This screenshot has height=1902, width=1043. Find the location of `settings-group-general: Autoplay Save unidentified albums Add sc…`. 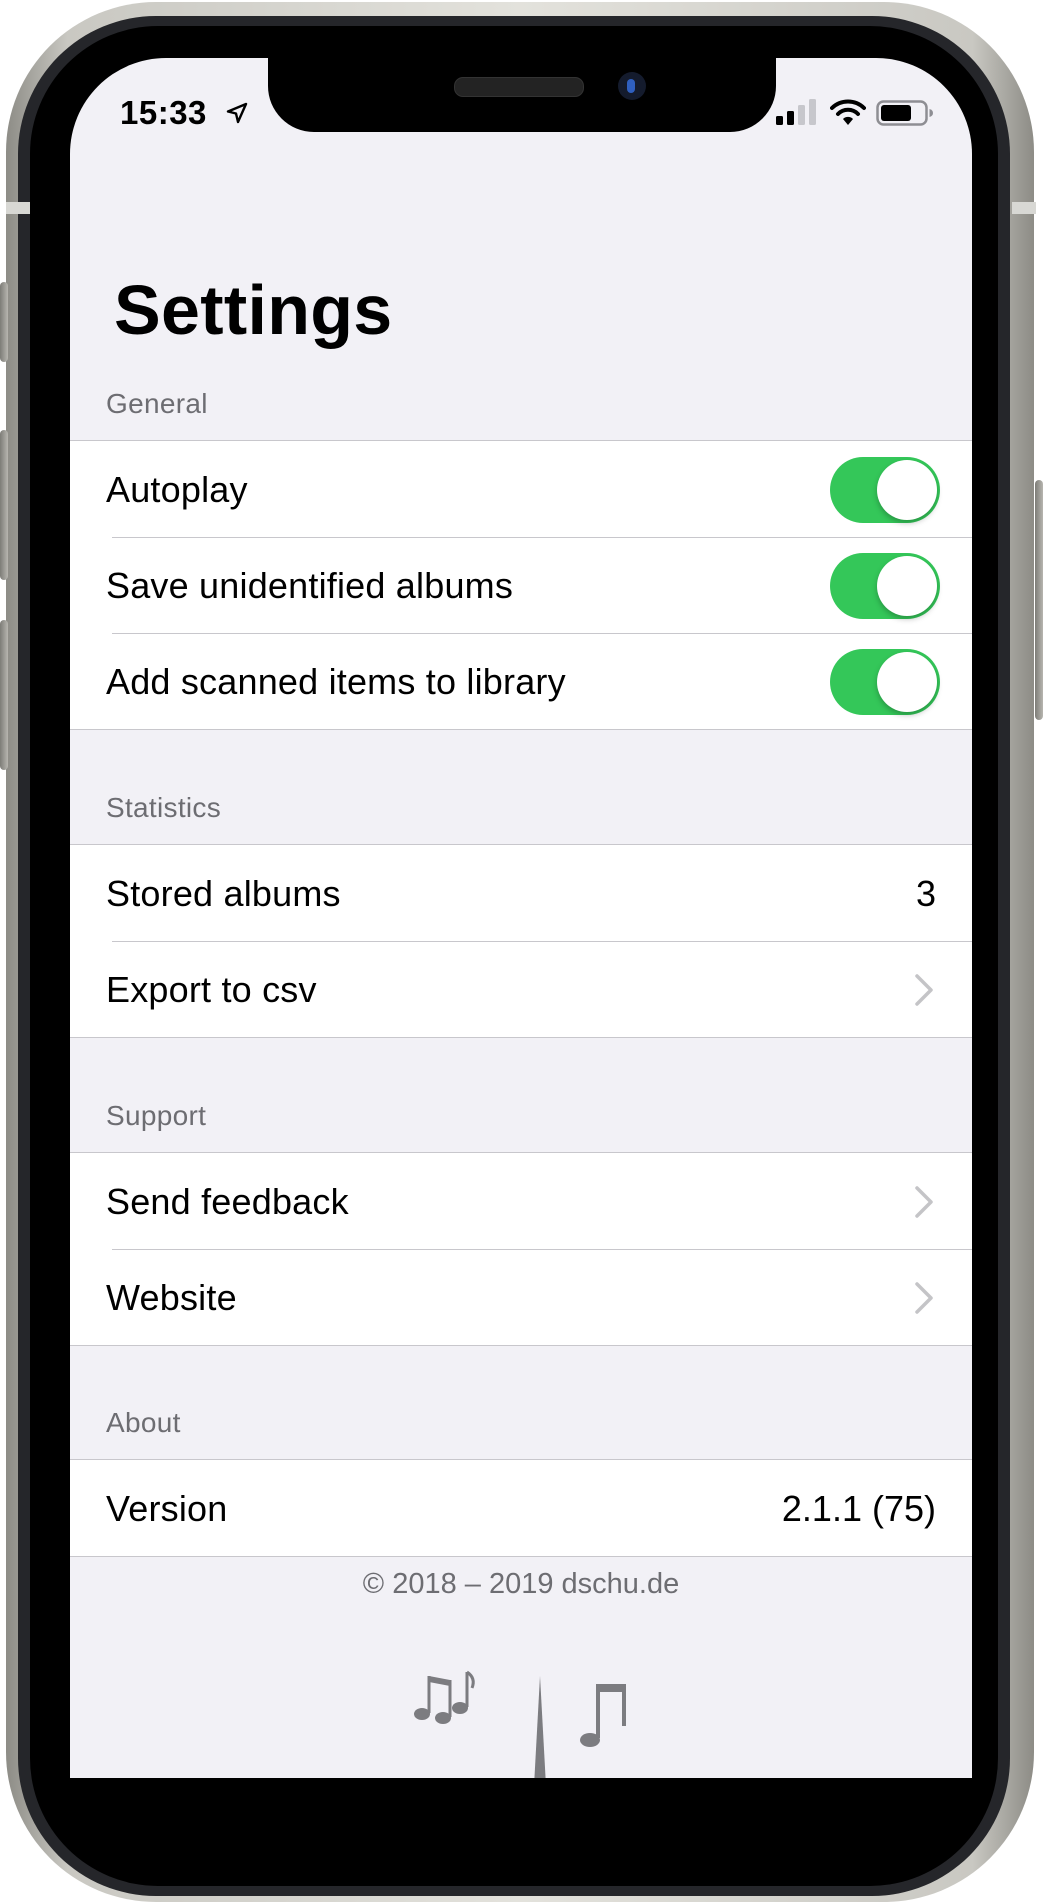

settings-group-general: Autoplay Save unidentified albums Add sc… is located at coordinates (521, 585).